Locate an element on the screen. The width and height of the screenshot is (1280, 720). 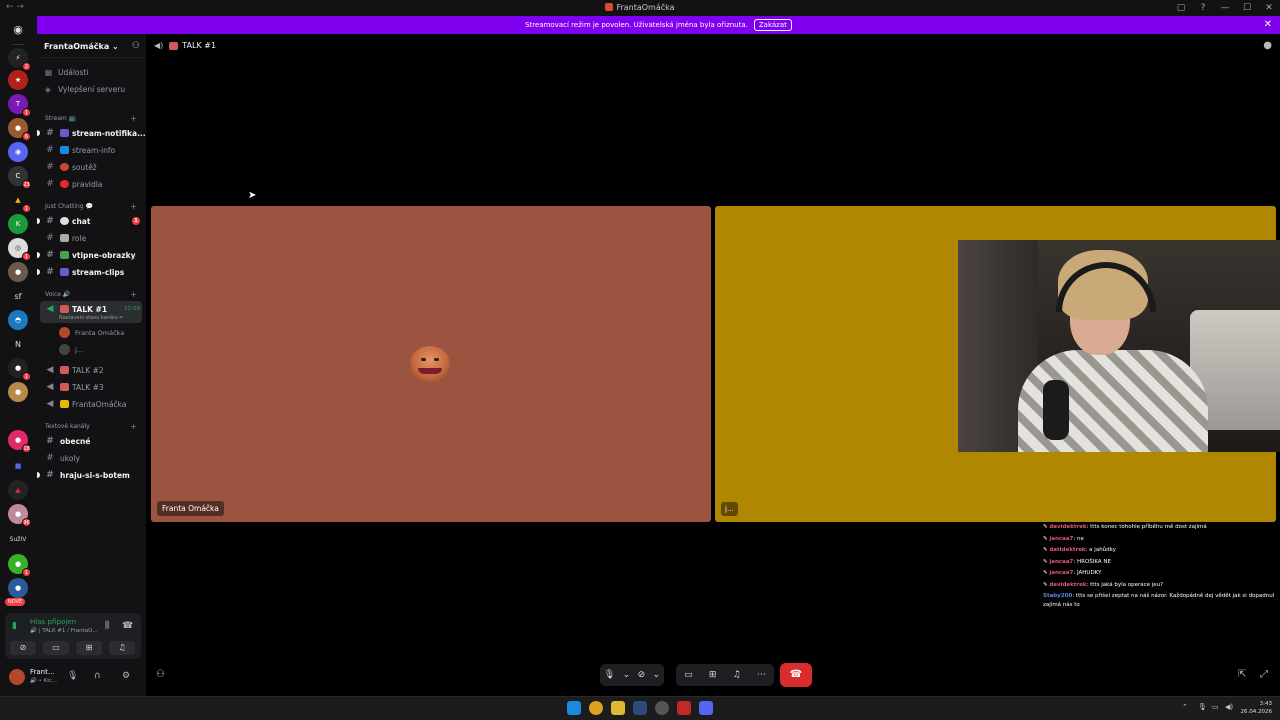
file-explorer-icon is located at coordinates (618, 708).